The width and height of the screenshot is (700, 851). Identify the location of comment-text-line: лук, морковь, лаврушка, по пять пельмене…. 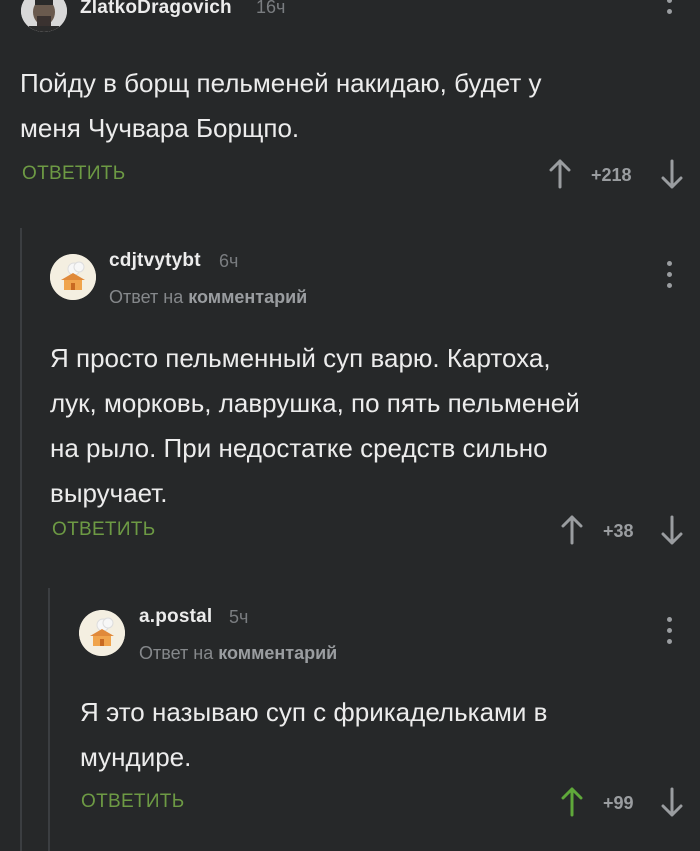
(315, 403).